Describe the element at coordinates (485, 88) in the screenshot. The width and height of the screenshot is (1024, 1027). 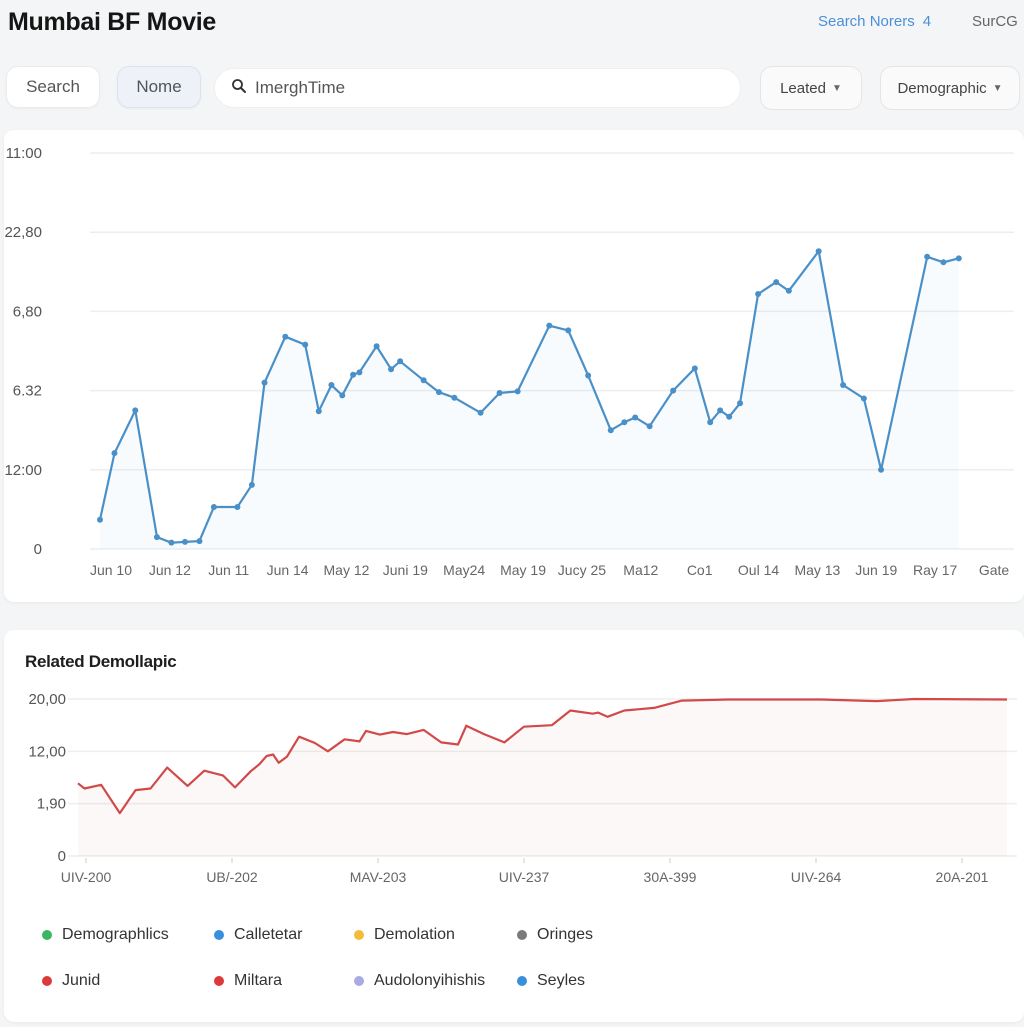
I see `search-input` at that location.